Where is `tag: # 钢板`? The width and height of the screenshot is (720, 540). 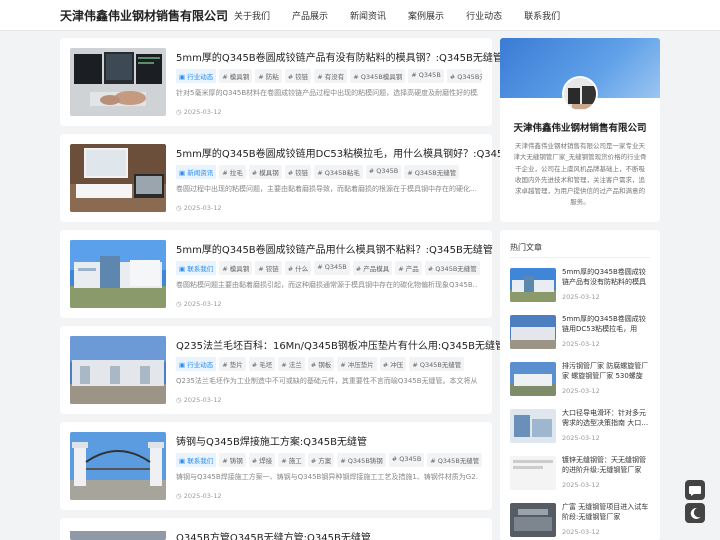
tag: # 钢板 is located at coordinates (321, 364).